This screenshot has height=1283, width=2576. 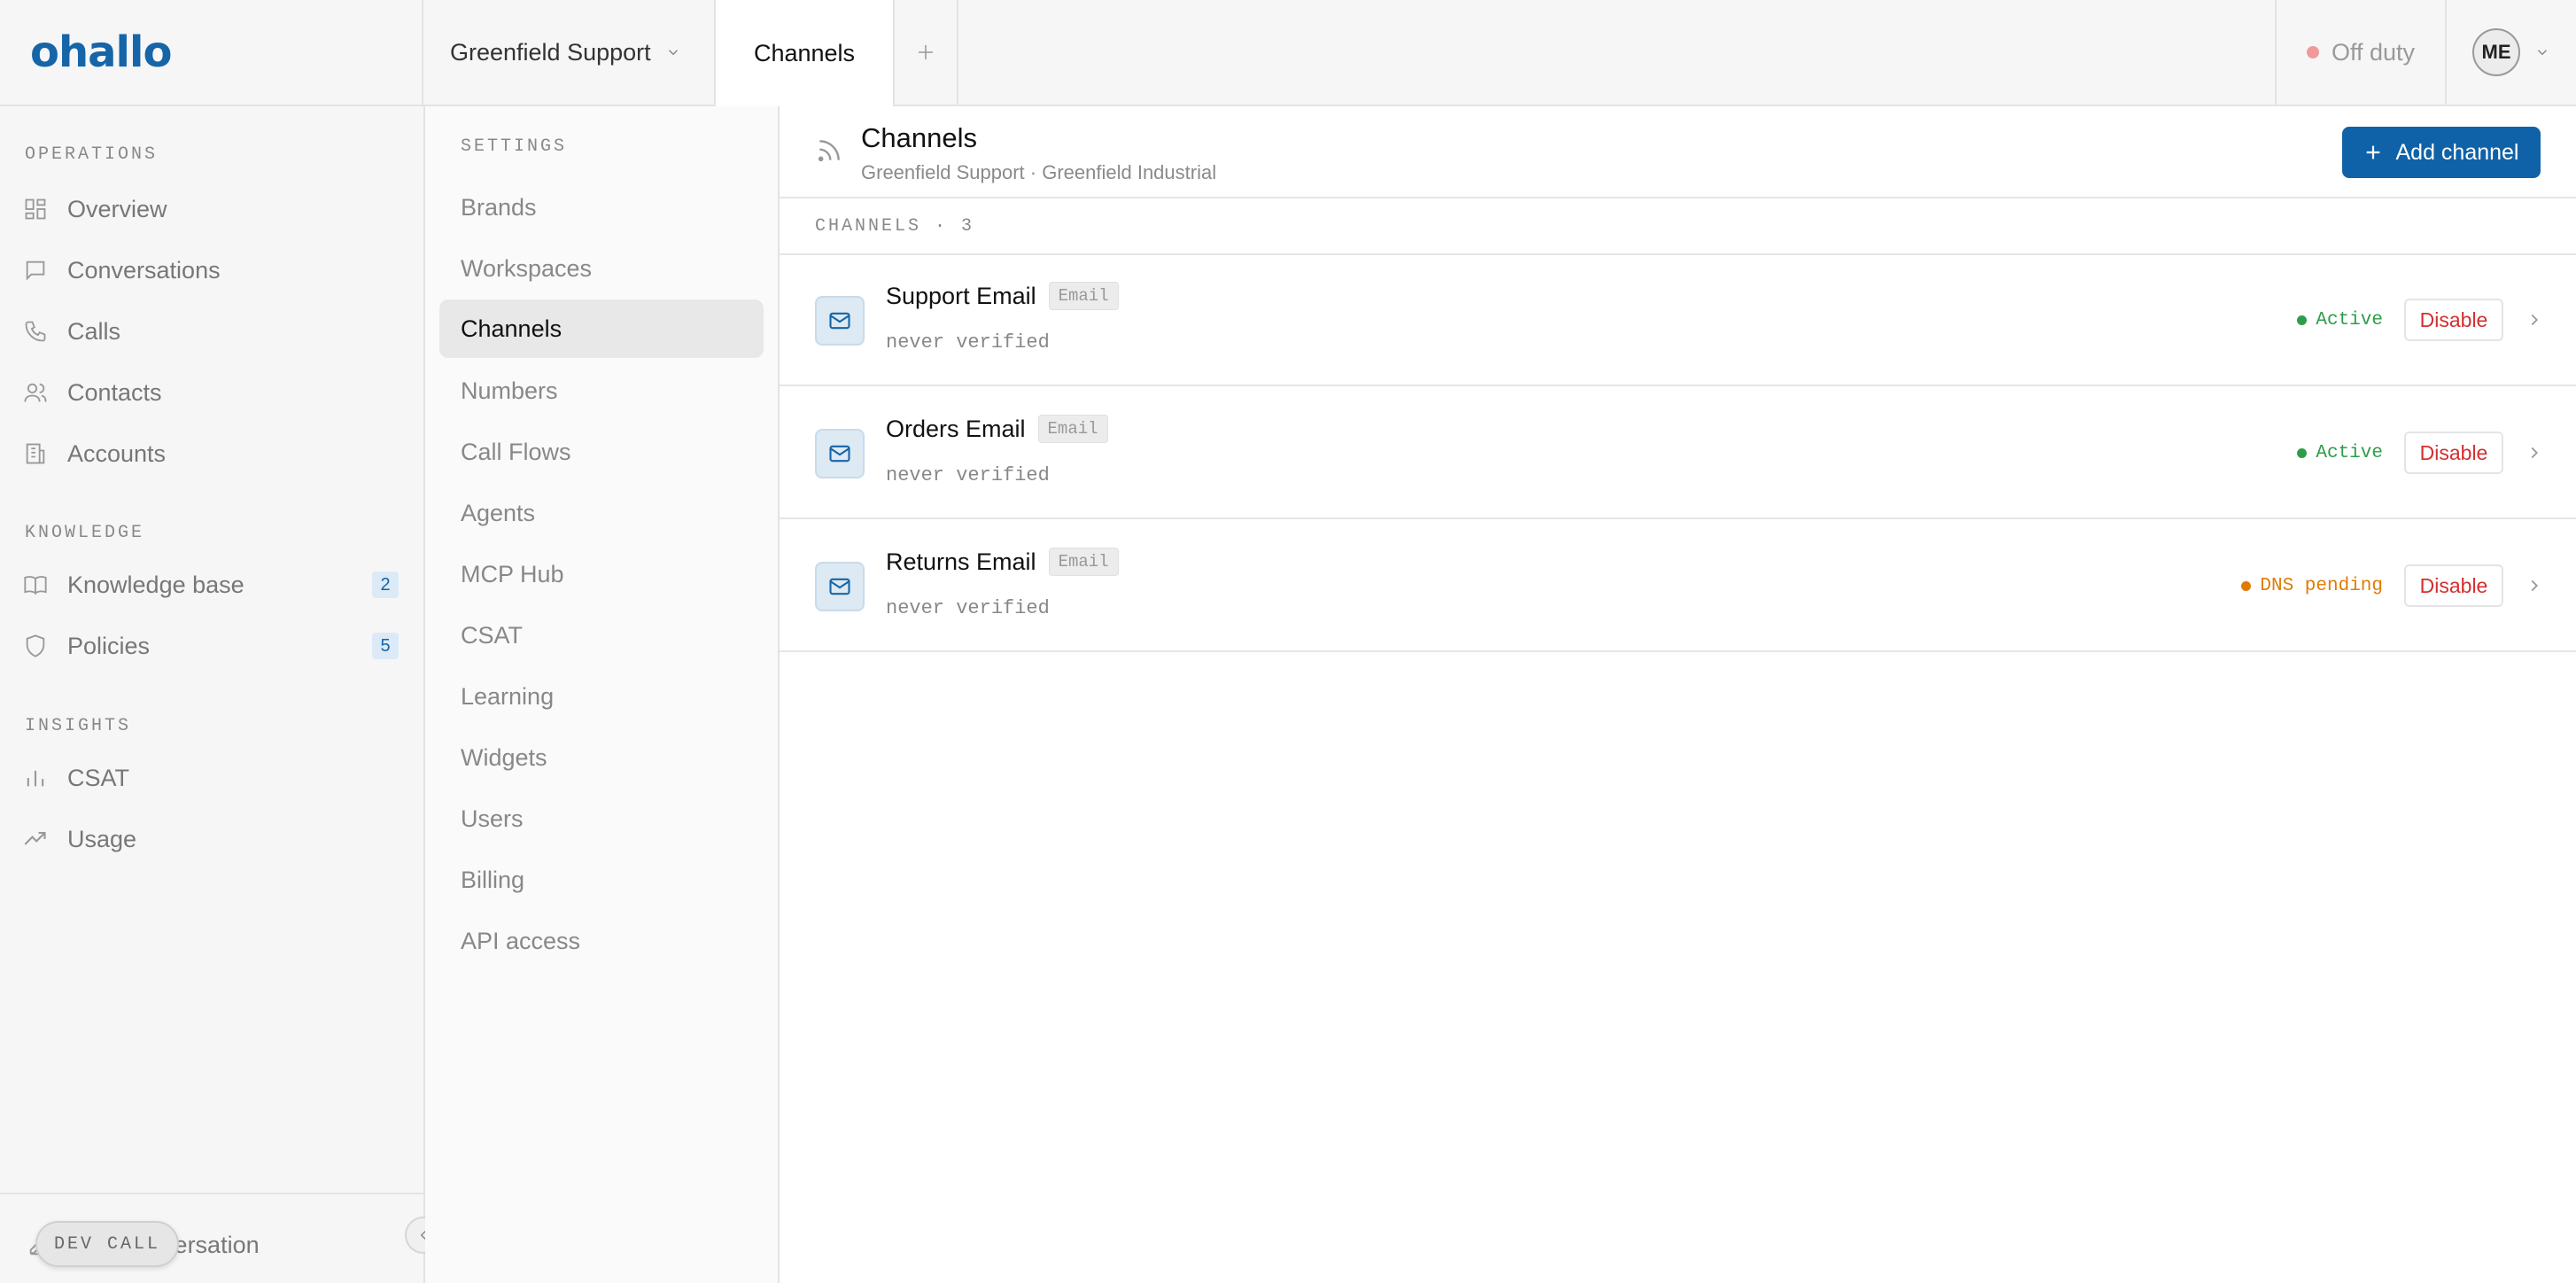 I want to click on workspace-selector: Greenfield Support, so click(x=569, y=52).